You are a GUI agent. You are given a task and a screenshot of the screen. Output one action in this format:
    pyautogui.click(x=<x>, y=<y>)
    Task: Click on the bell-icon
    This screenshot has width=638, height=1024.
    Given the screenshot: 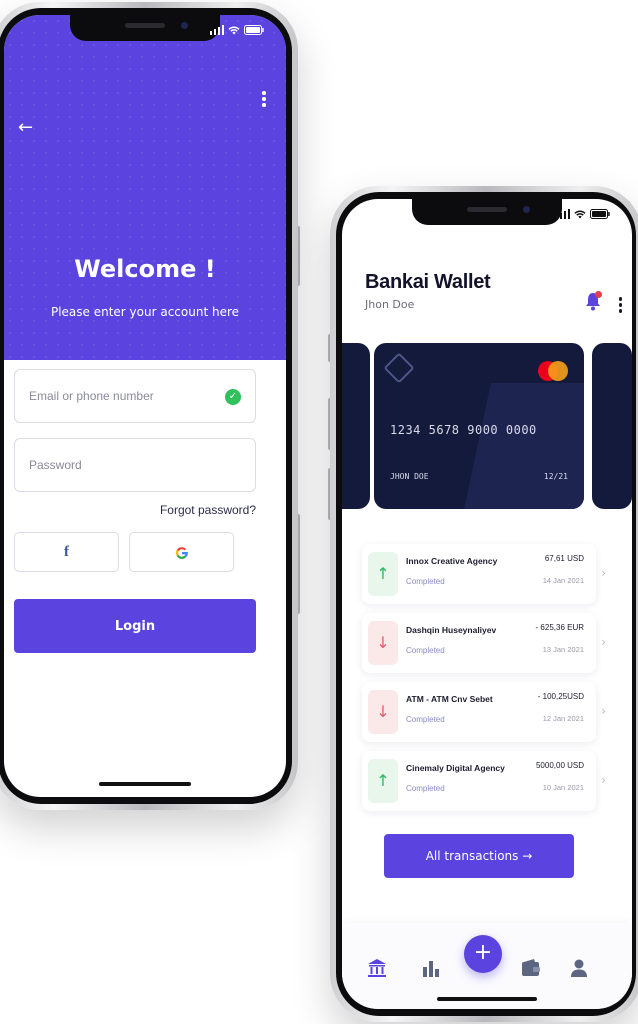 What is the action you would take?
    pyautogui.click(x=593, y=301)
    